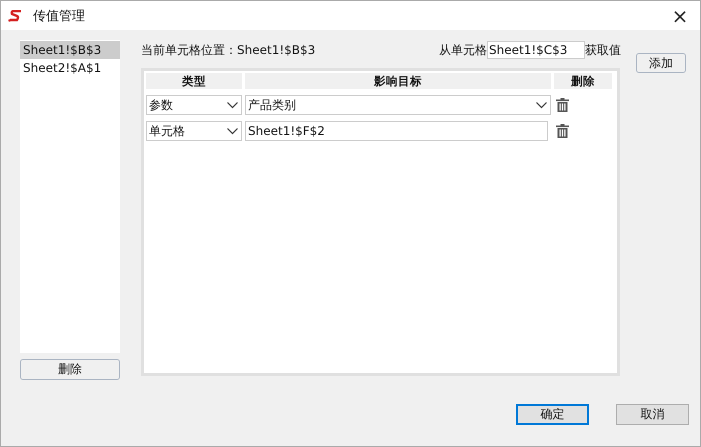 This screenshot has width=701, height=447. What do you see at coordinates (536, 50) in the screenshot?
I see `source-cell-field: Sheet1!$C$3` at bounding box center [536, 50].